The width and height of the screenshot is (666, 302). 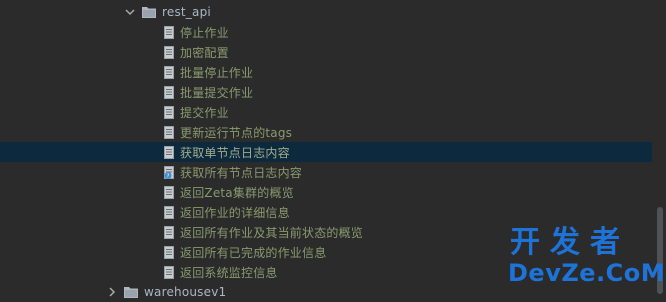 What do you see at coordinates (235, 152) in the screenshot?
I see `tree-item-label: 获取单节点日志内容` at bounding box center [235, 152].